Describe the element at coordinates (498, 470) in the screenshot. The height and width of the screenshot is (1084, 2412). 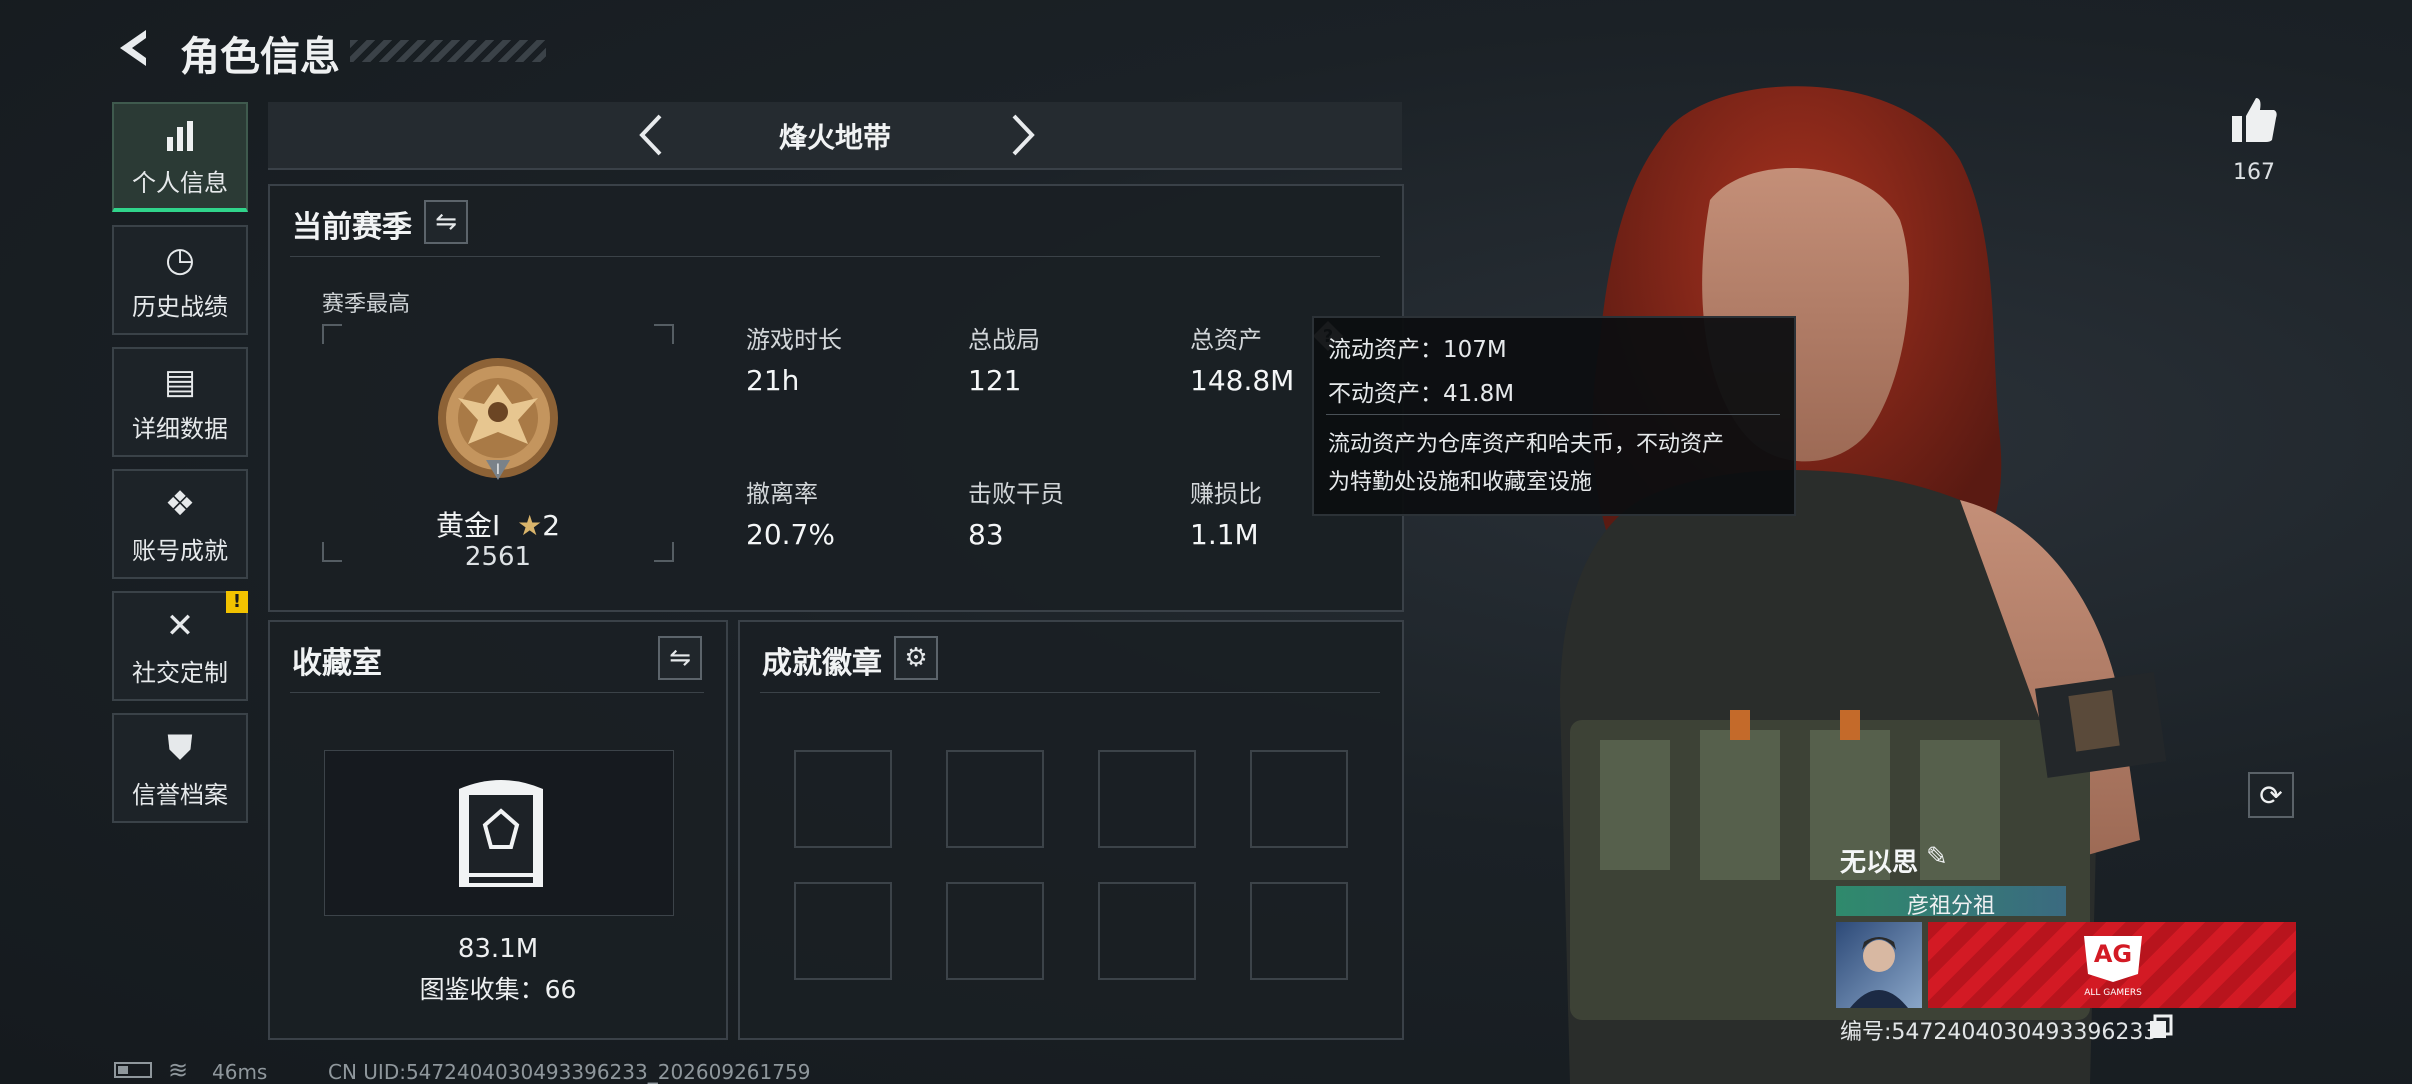
I see `rank-numeral: Ⅰ` at that location.